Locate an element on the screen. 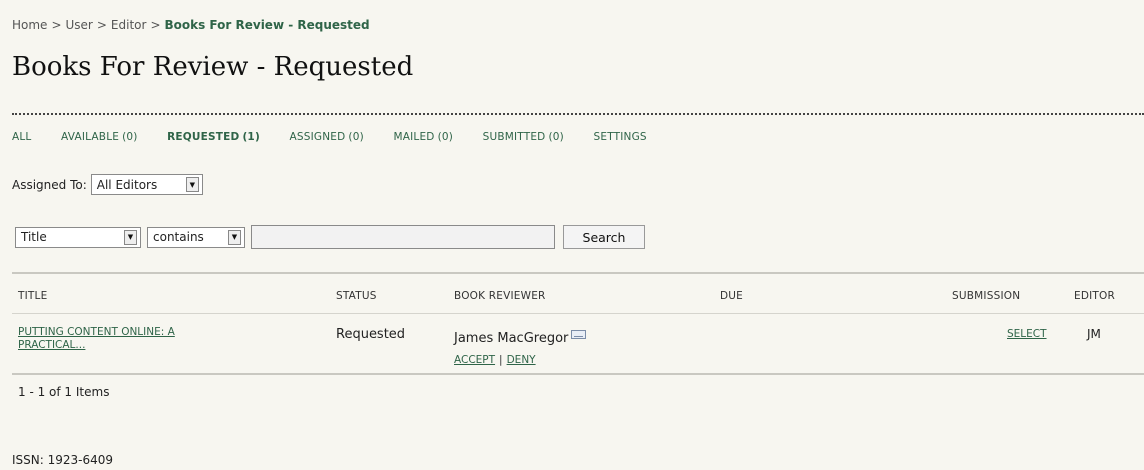  deny-link: DENY is located at coordinates (521, 360).